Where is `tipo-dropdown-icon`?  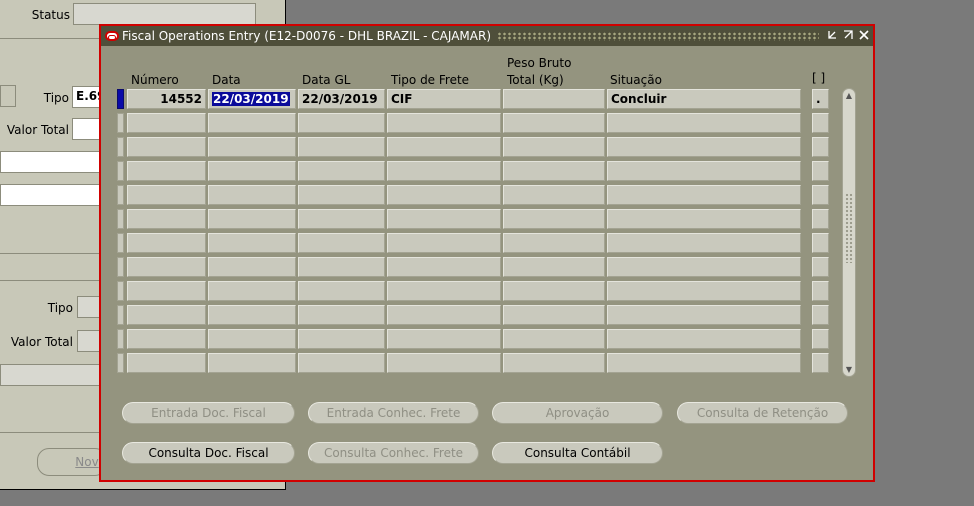 tipo-dropdown-icon is located at coordinates (8, 96).